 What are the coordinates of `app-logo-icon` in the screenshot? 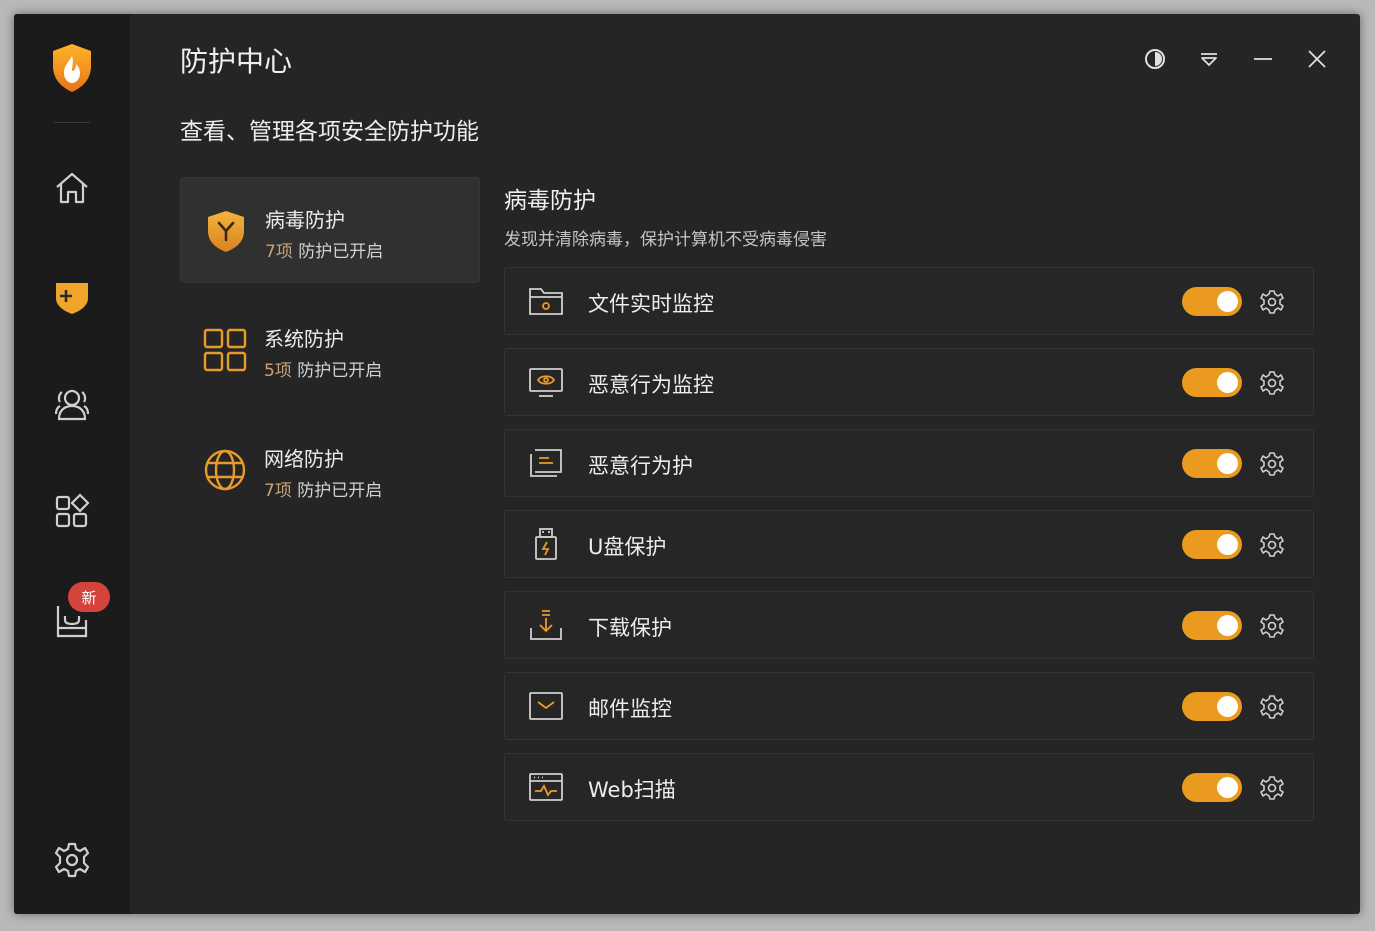 It's located at (72, 68).